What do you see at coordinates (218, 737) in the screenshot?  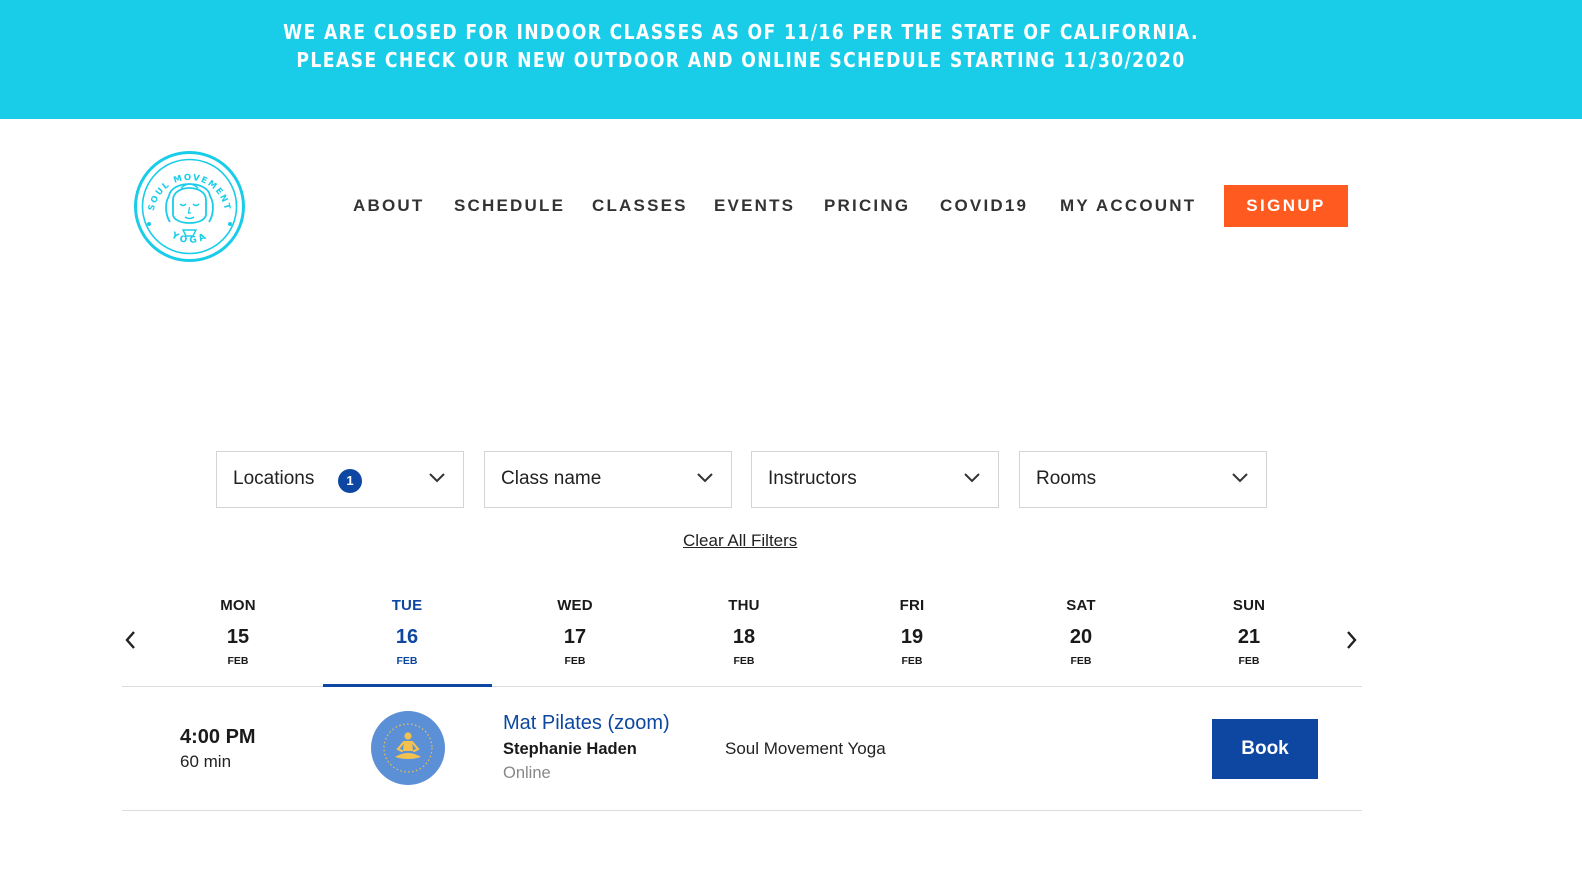 I see `class-time: 4:00 PM` at bounding box center [218, 737].